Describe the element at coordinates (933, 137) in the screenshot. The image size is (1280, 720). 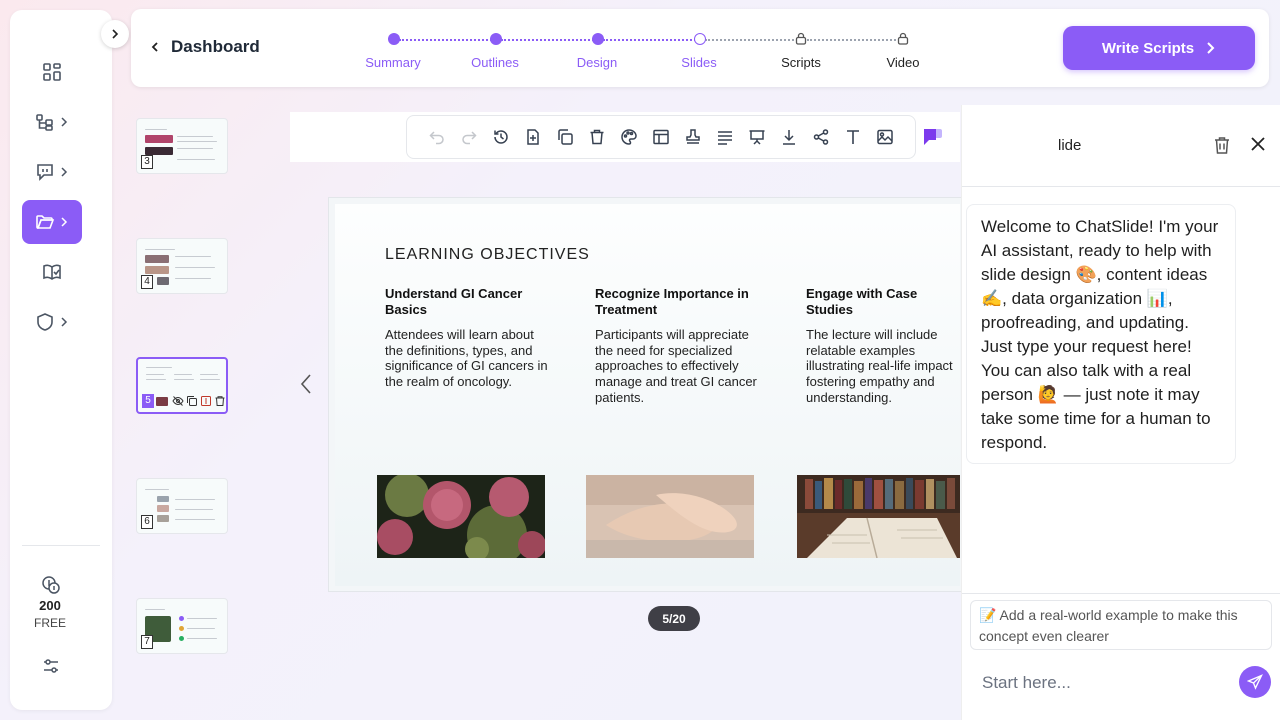
I see `chatslide-logo-icon` at that location.